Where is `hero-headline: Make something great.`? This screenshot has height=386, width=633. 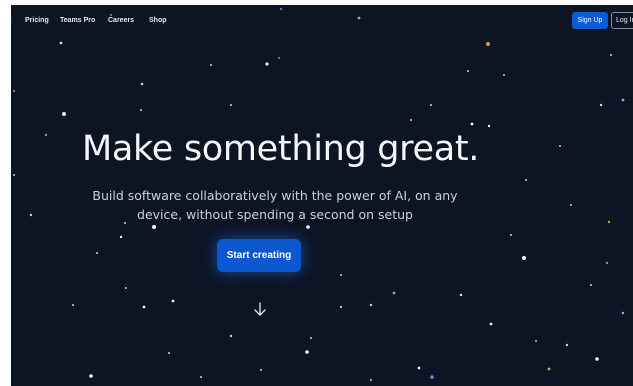 hero-headline: Make something great. is located at coordinates (281, 149).